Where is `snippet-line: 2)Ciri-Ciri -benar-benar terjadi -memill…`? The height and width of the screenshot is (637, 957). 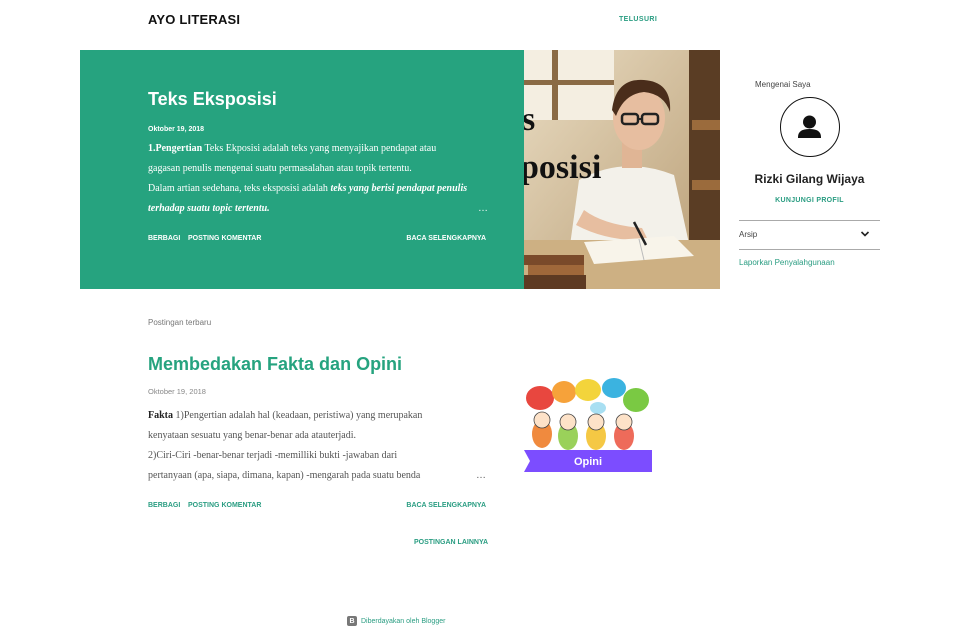 snippet-line: 2)Ciri-Ciri -benar-benar terjadi -memill… is located at coordinates (273, 455).